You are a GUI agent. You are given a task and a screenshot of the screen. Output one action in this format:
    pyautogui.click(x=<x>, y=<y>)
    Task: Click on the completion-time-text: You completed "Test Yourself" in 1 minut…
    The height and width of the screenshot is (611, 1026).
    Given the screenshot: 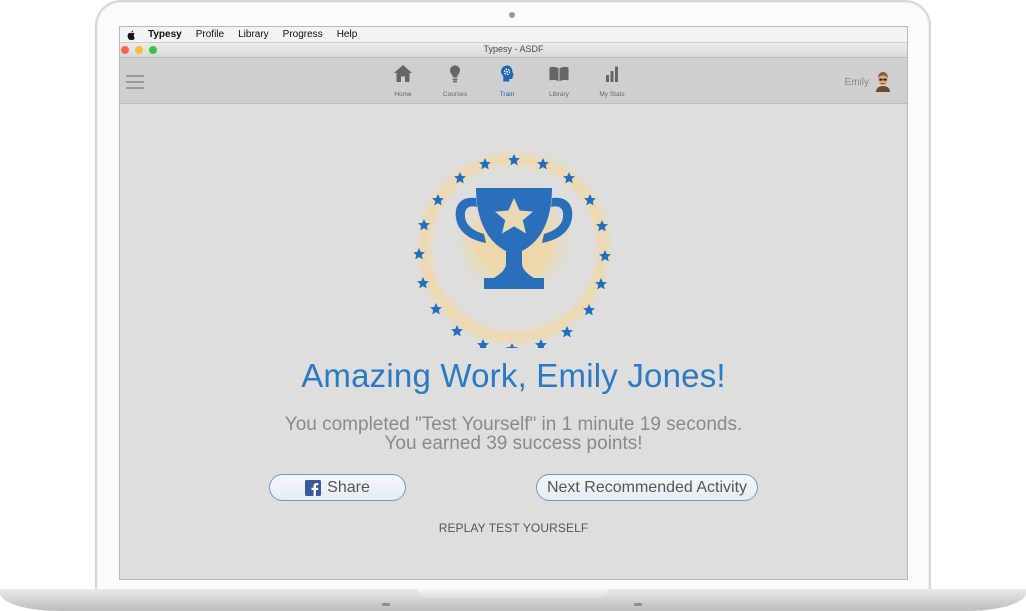 What is the action you would take?
    pyautogui.click(x=513, y=424)
    